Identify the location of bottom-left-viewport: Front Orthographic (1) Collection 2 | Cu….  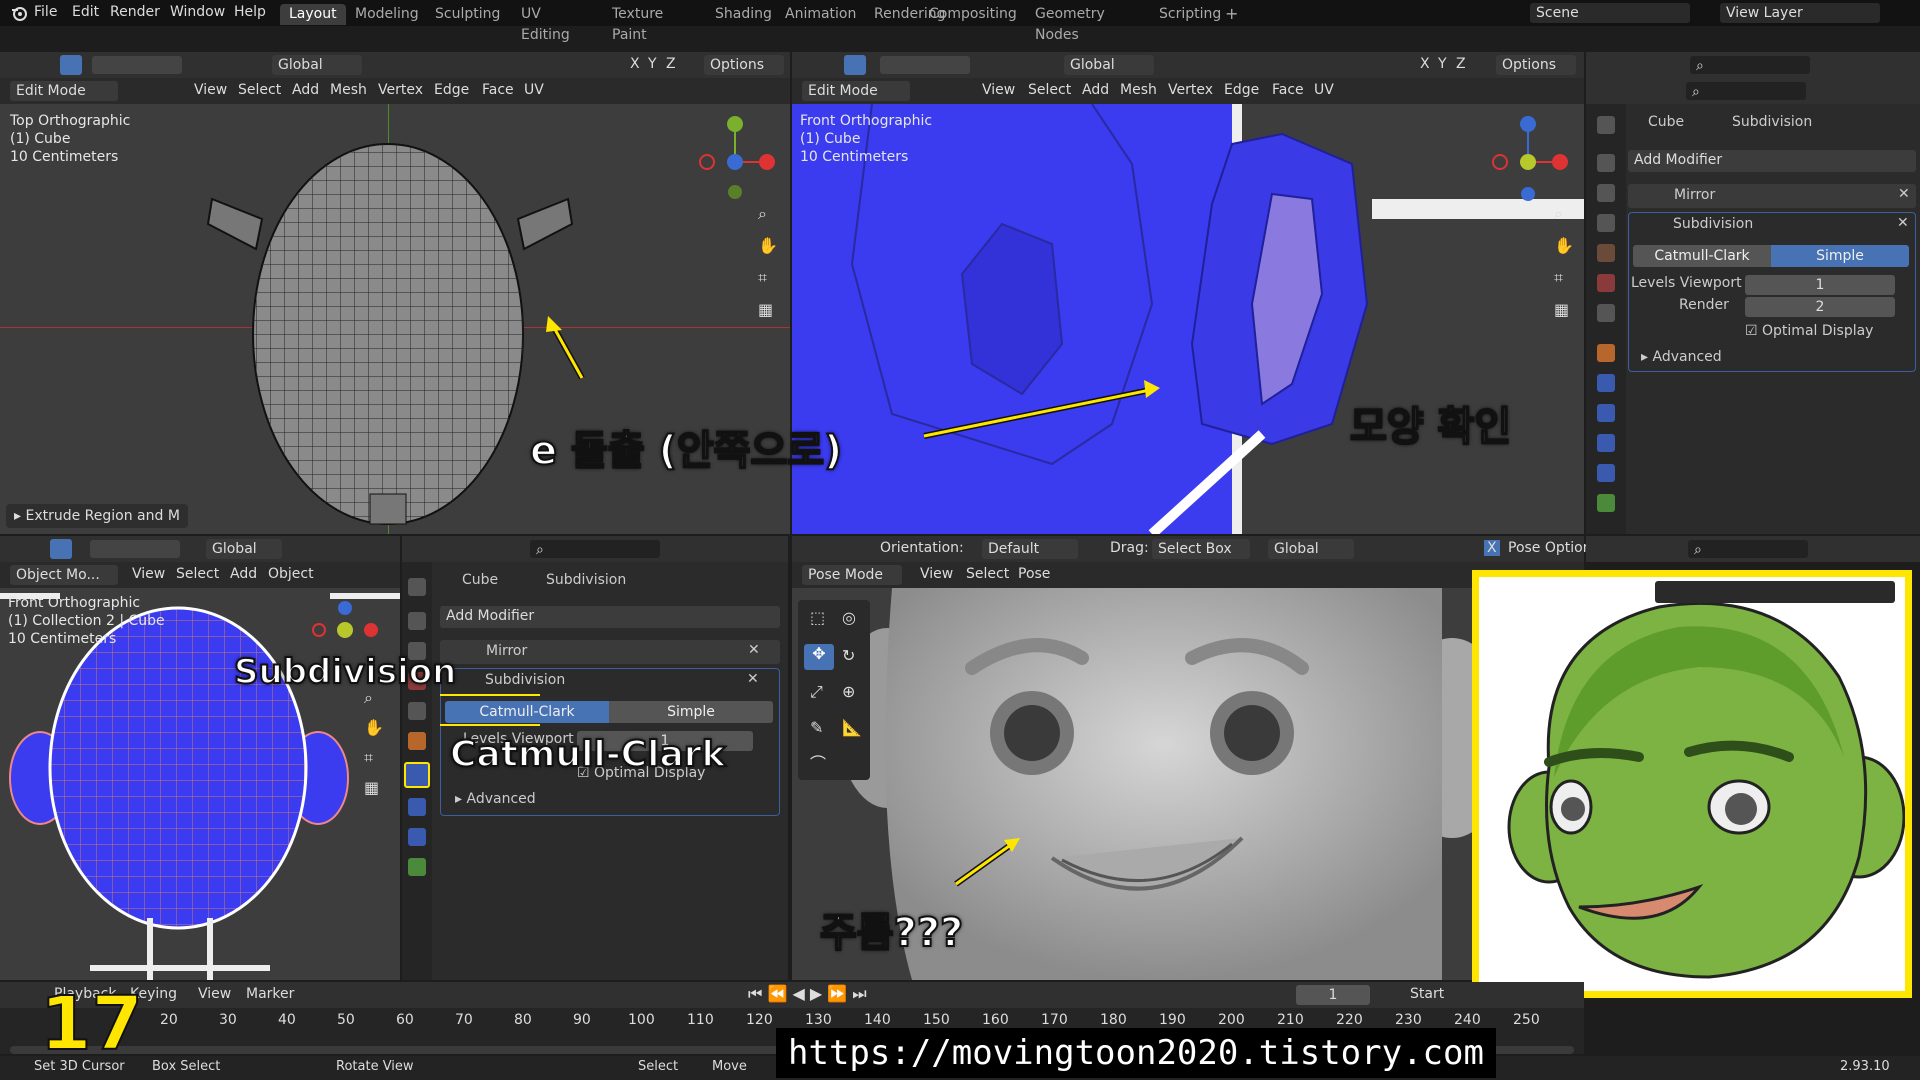
(200, 784).